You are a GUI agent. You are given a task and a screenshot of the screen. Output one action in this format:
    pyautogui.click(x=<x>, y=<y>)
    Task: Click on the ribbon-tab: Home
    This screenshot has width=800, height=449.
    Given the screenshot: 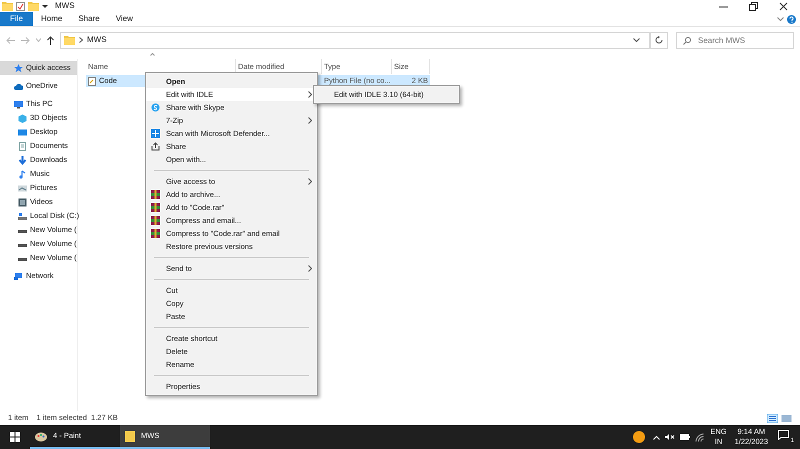 What is the action you would take?
    pyautogui.click(x=51, y=19)
    